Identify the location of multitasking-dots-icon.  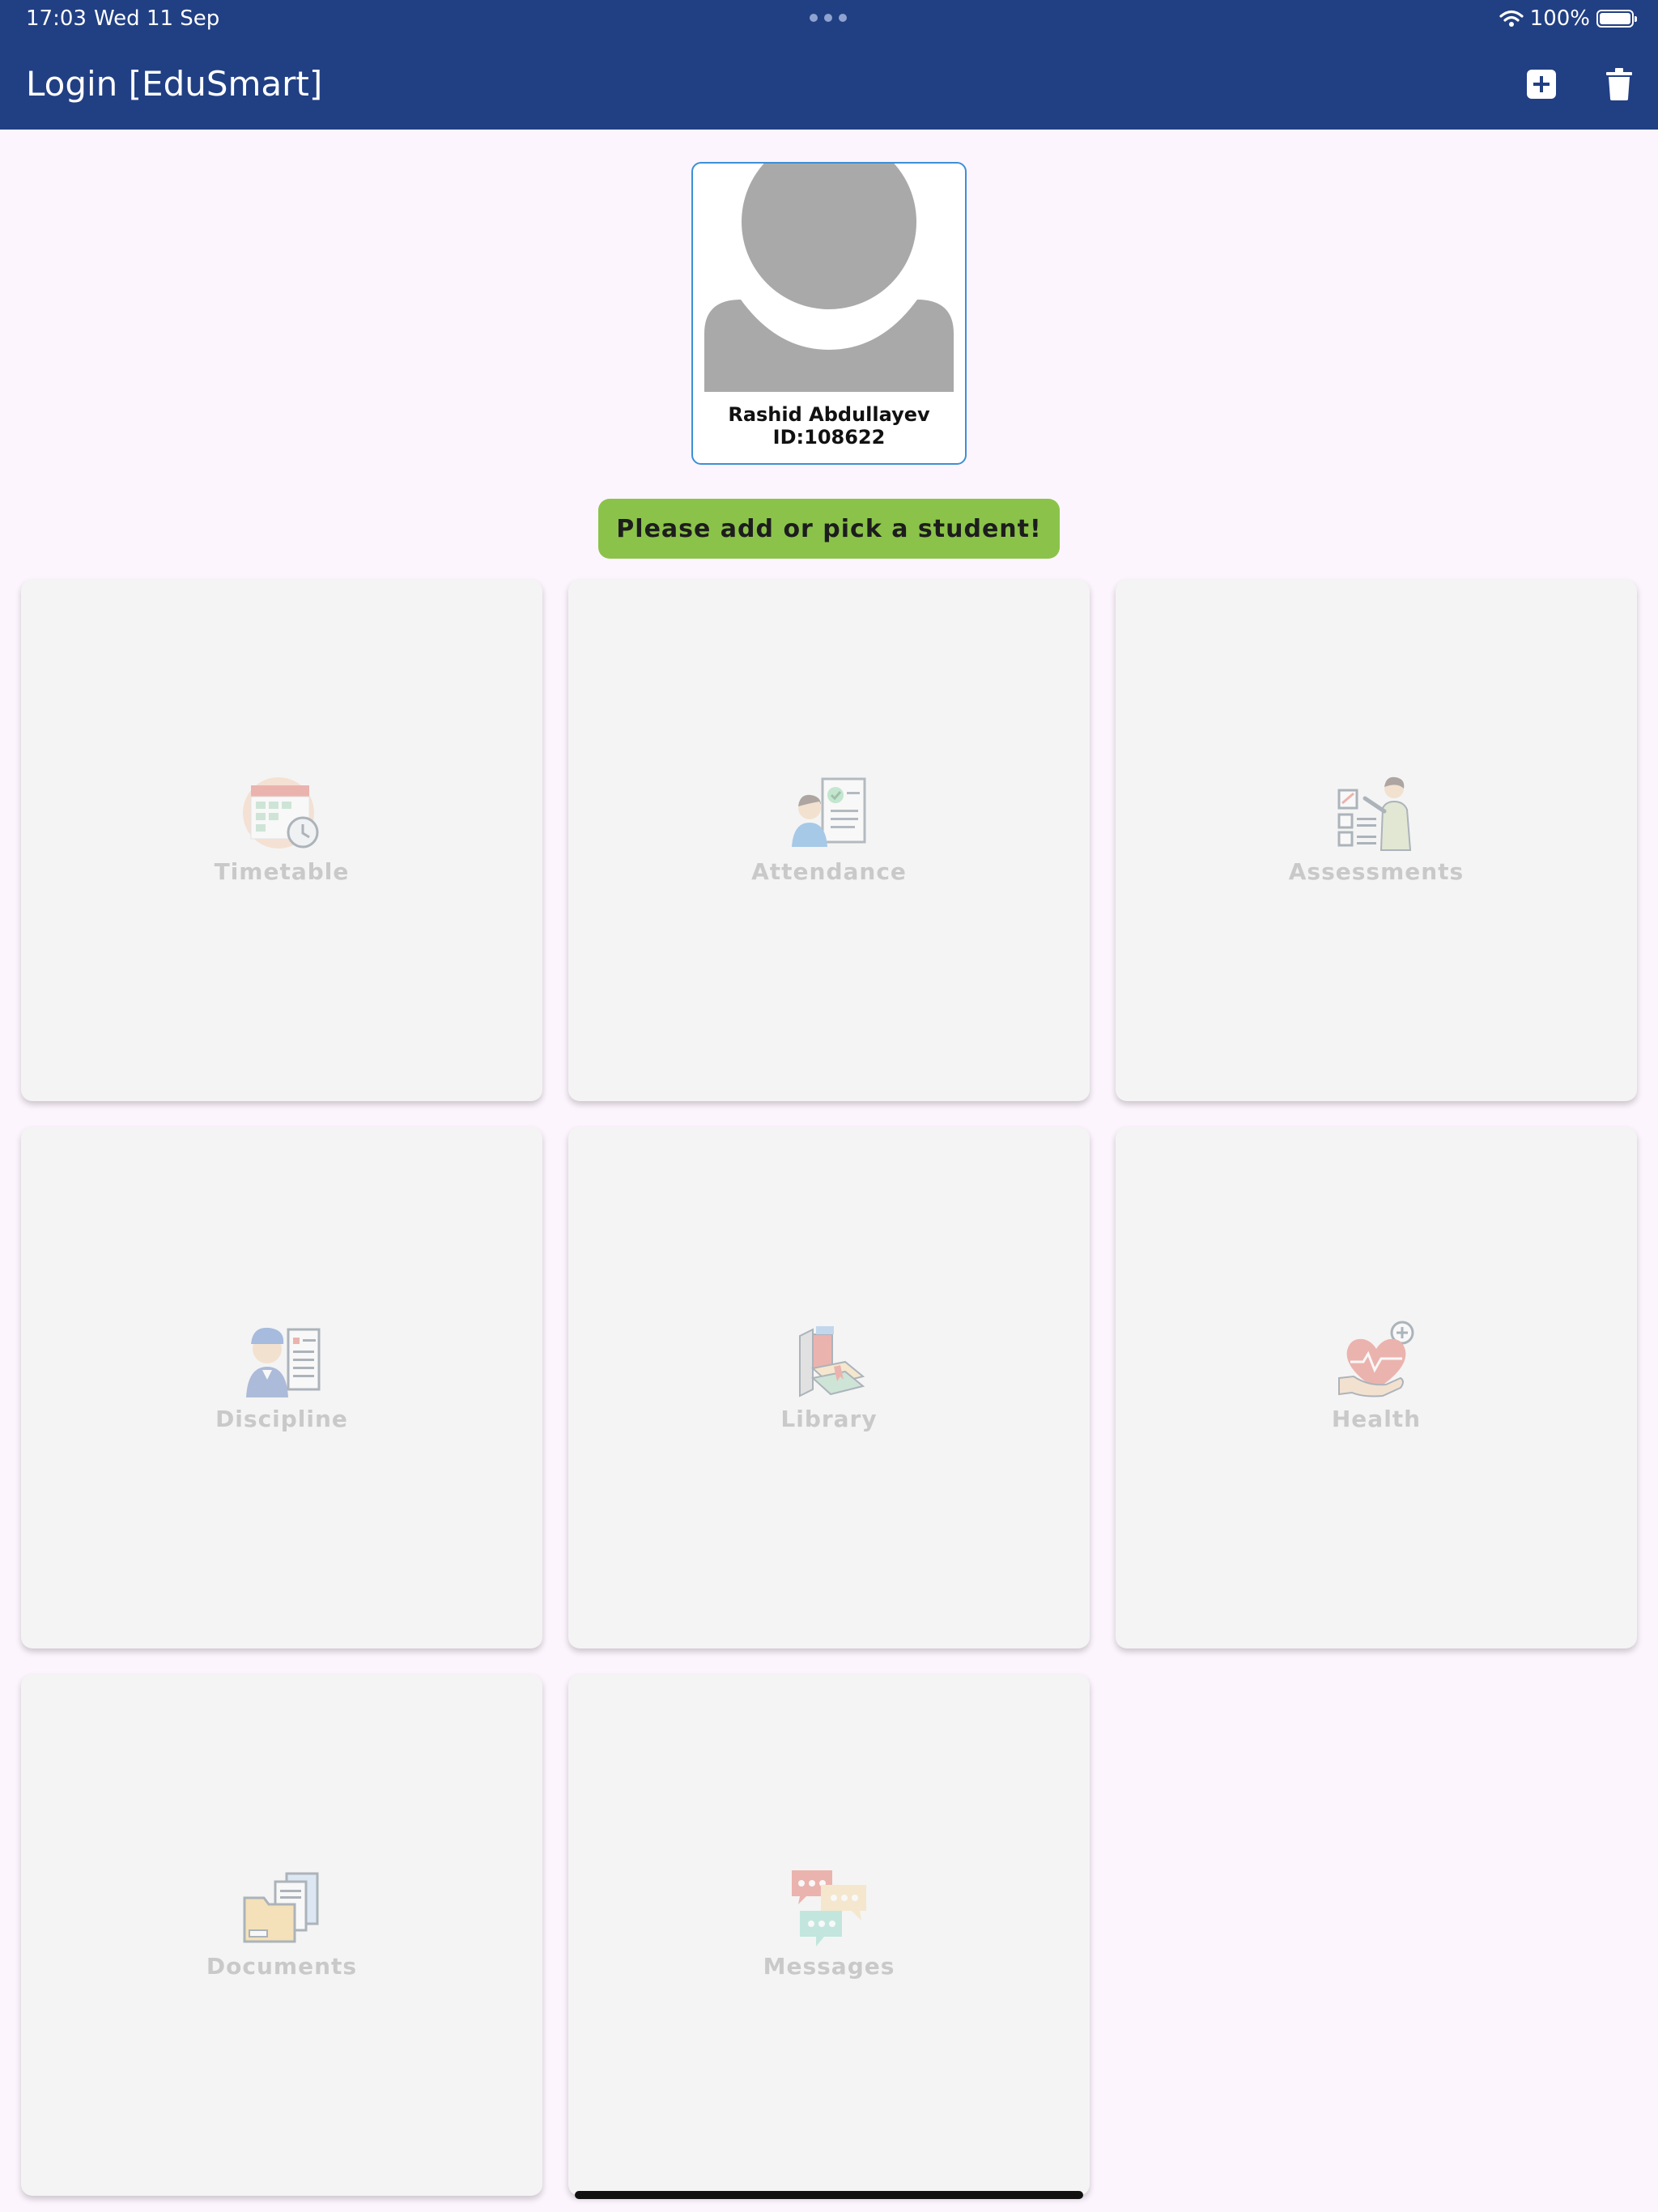
(828, 18).